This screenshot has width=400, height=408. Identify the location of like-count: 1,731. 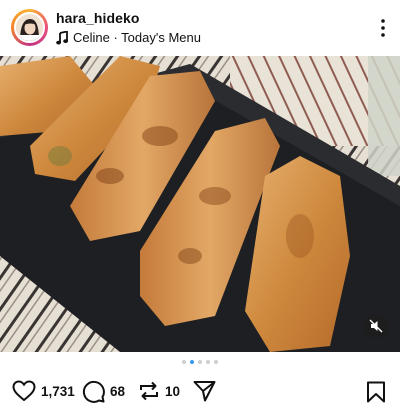
(58, 391).